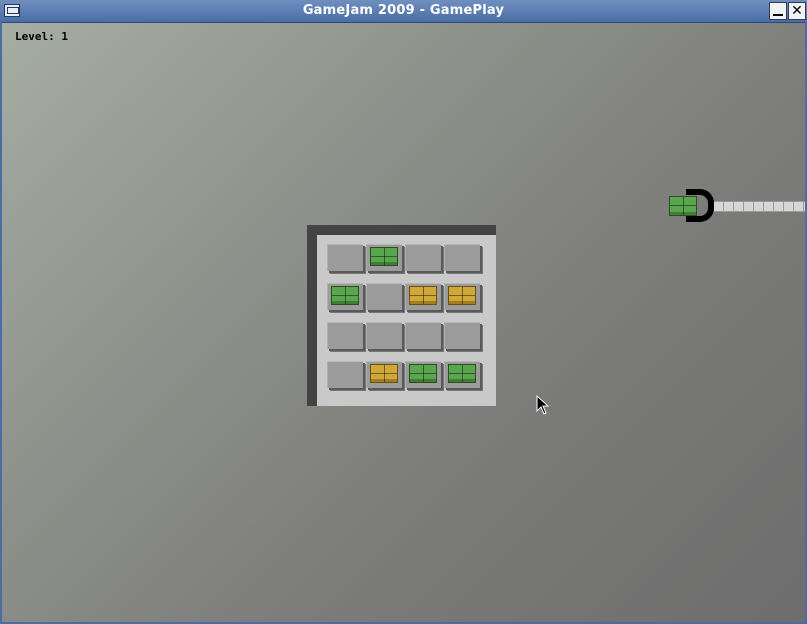  What do you see at coordinates (312, 315) in the screenshot?
I see `board-left-wall` at bounding box center [312, 315].